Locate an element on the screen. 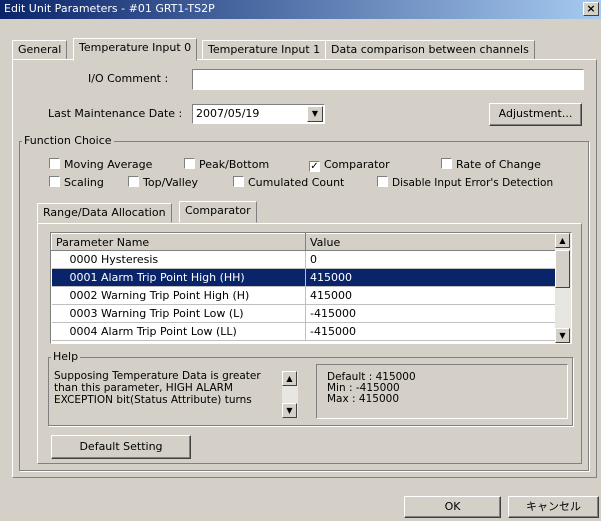 The image size is (601, 521). date-dropdown-icon: ▼ is located at coordinates (315, 114).